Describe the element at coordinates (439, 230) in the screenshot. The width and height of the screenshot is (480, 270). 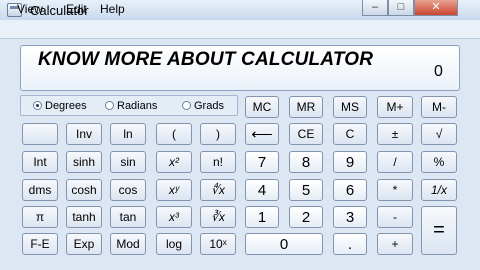
I see `equals-button: =` at that location.